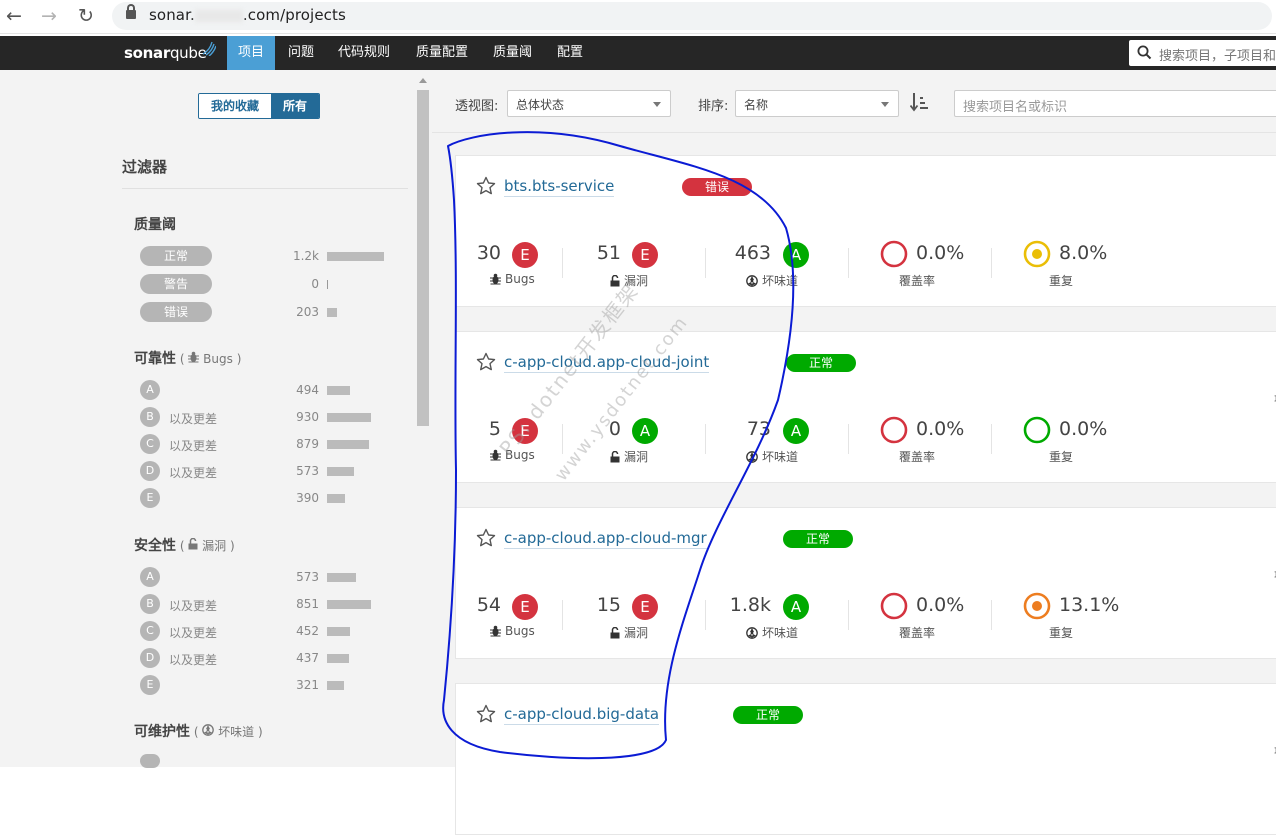 The height and width of the screenshot is (835, 1276). Describe the element at coordinates (570, 53) in the screenshot. I see `nav-administration: 配置` at that location.